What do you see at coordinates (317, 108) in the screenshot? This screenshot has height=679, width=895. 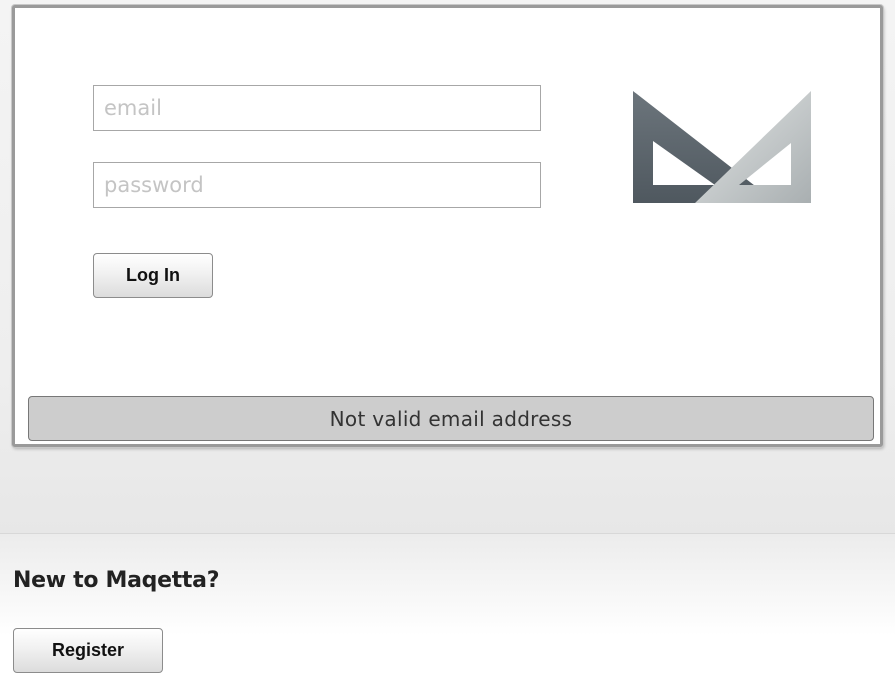 I see `email-field` at bounding box center [317, 108].